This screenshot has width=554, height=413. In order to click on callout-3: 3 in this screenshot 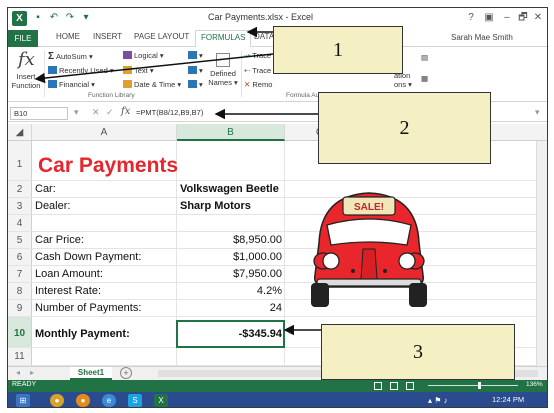, I will do `click(418, 352)`.